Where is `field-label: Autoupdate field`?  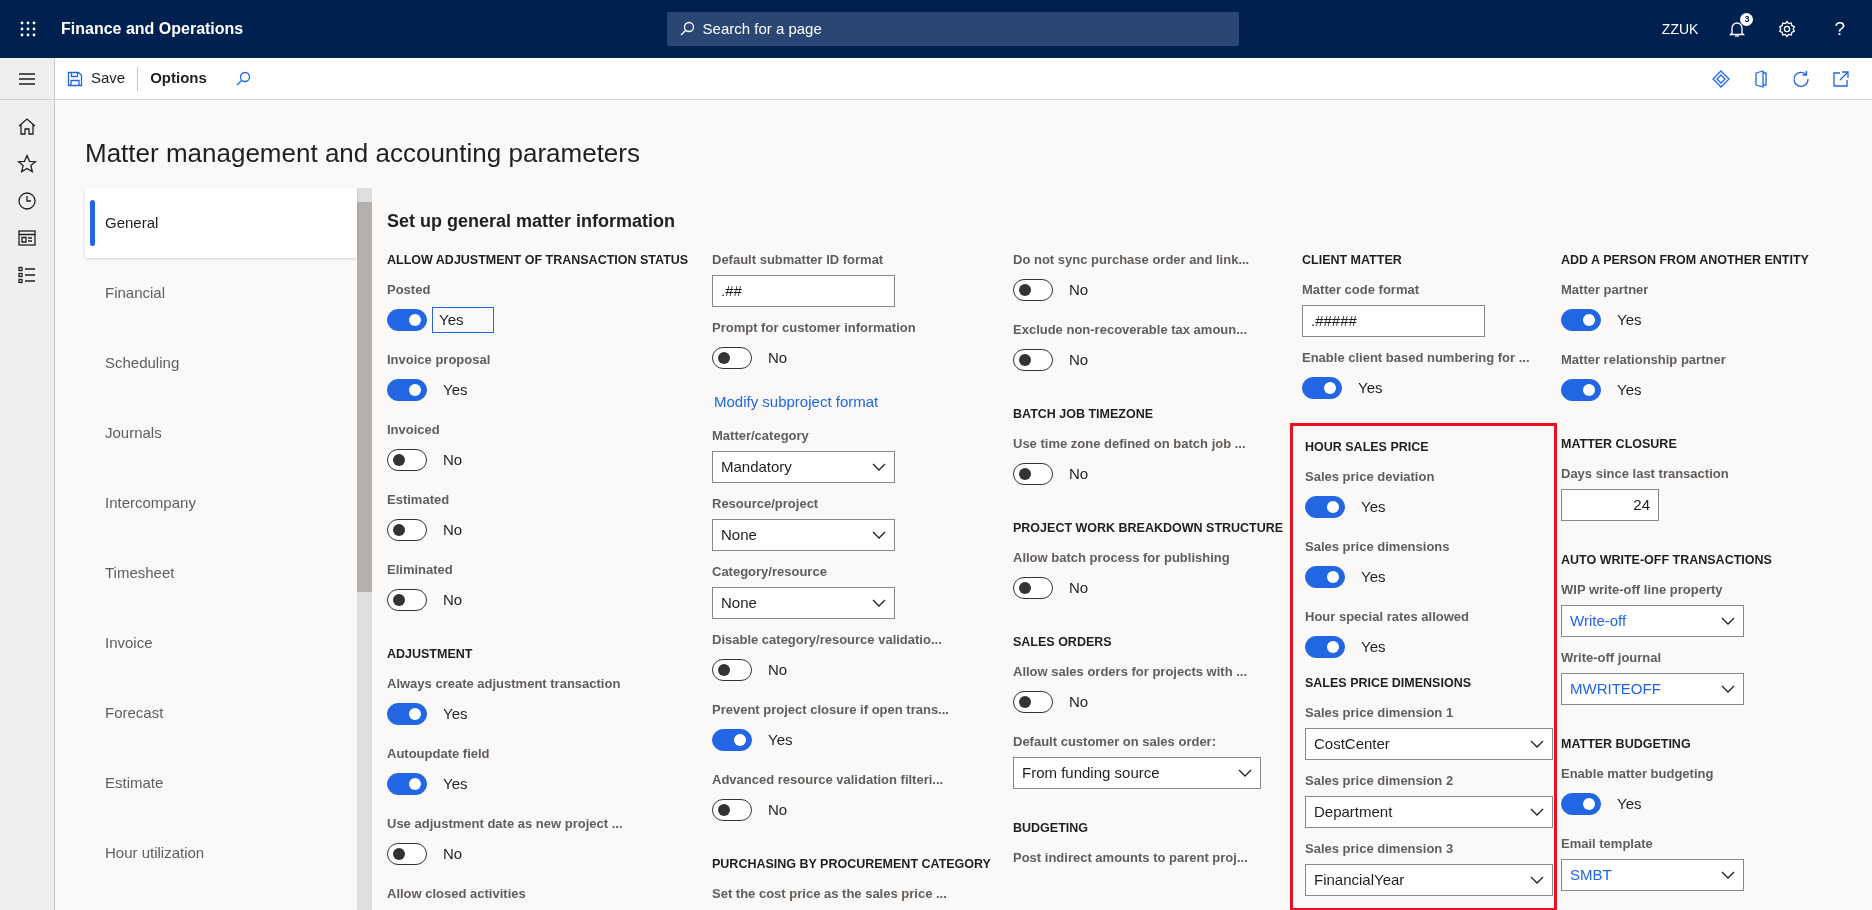
field-label: Autoupdate field is located at coordinates (439, 753).